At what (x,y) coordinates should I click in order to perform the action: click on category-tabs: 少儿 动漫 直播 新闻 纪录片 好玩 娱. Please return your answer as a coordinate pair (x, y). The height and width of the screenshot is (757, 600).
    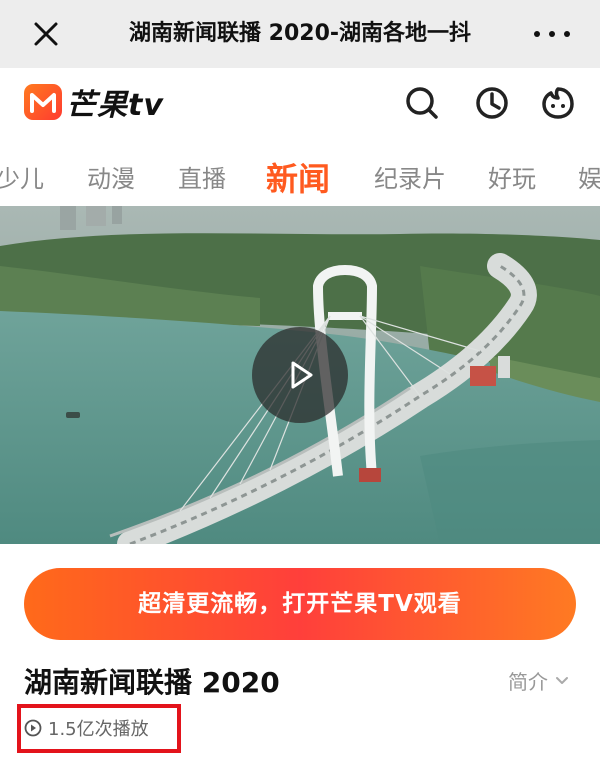
    Looking at the image, I should click on (300, 172).